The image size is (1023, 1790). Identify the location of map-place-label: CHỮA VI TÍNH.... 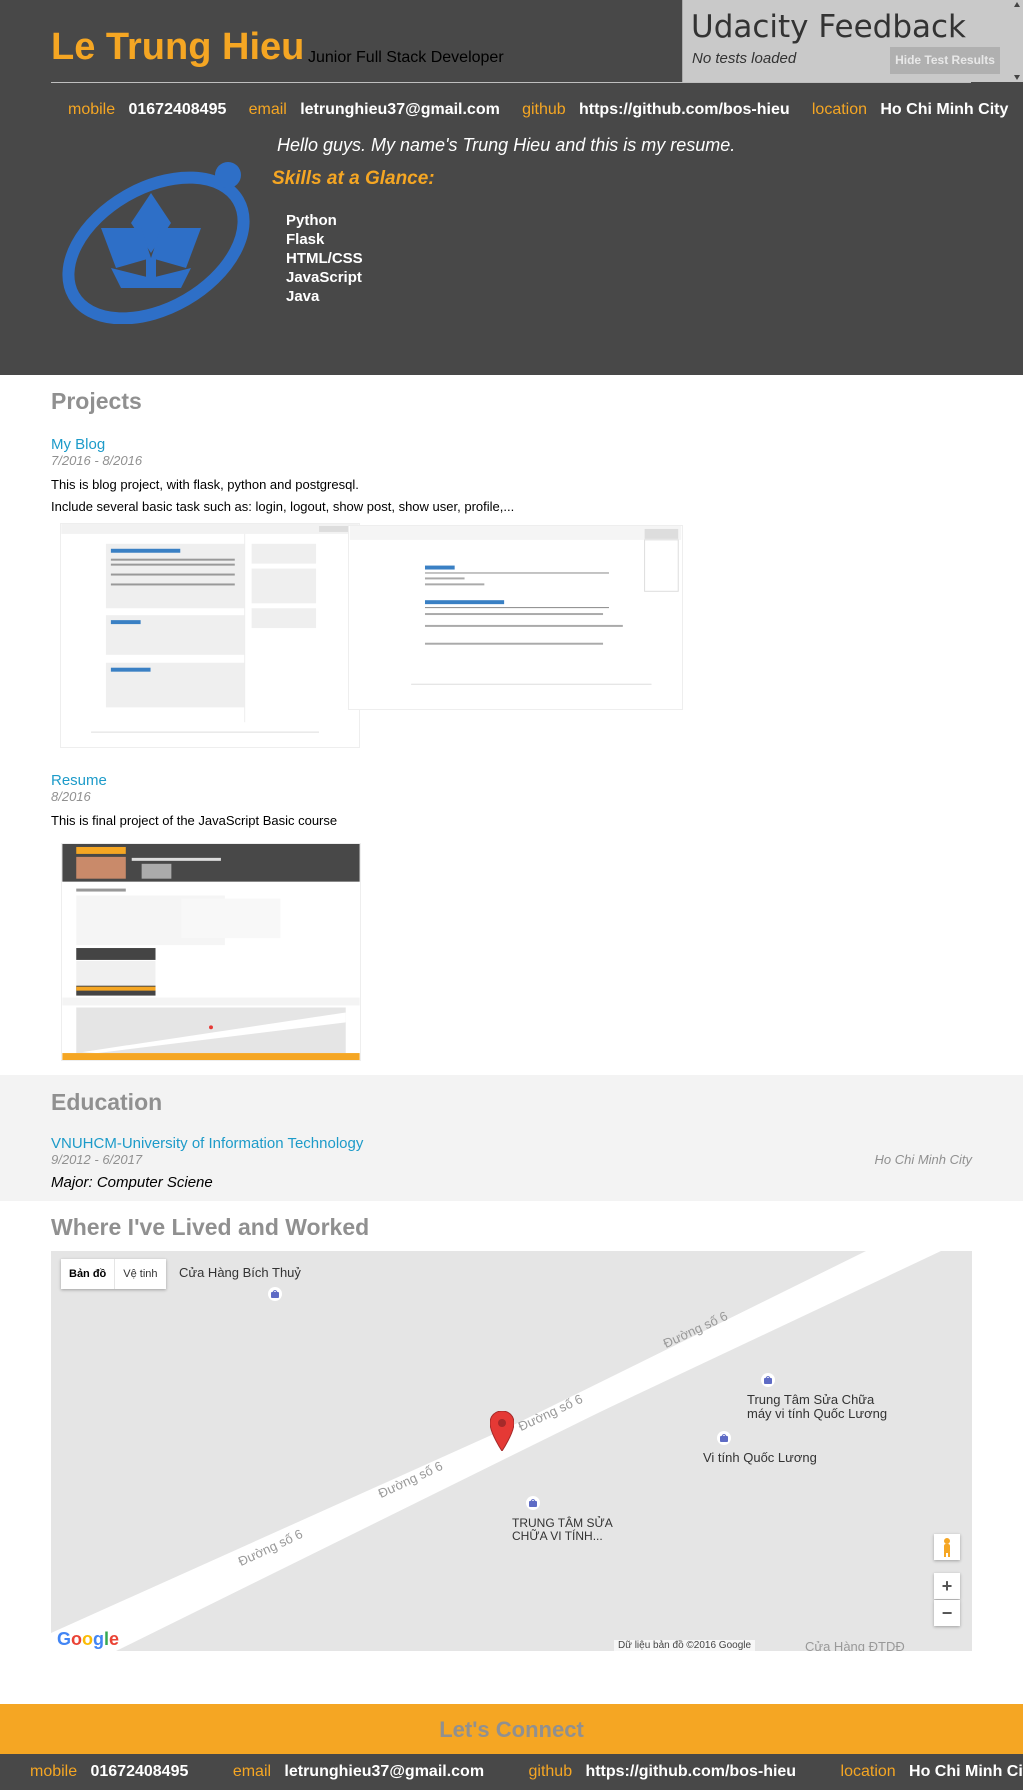
(557, 1536).